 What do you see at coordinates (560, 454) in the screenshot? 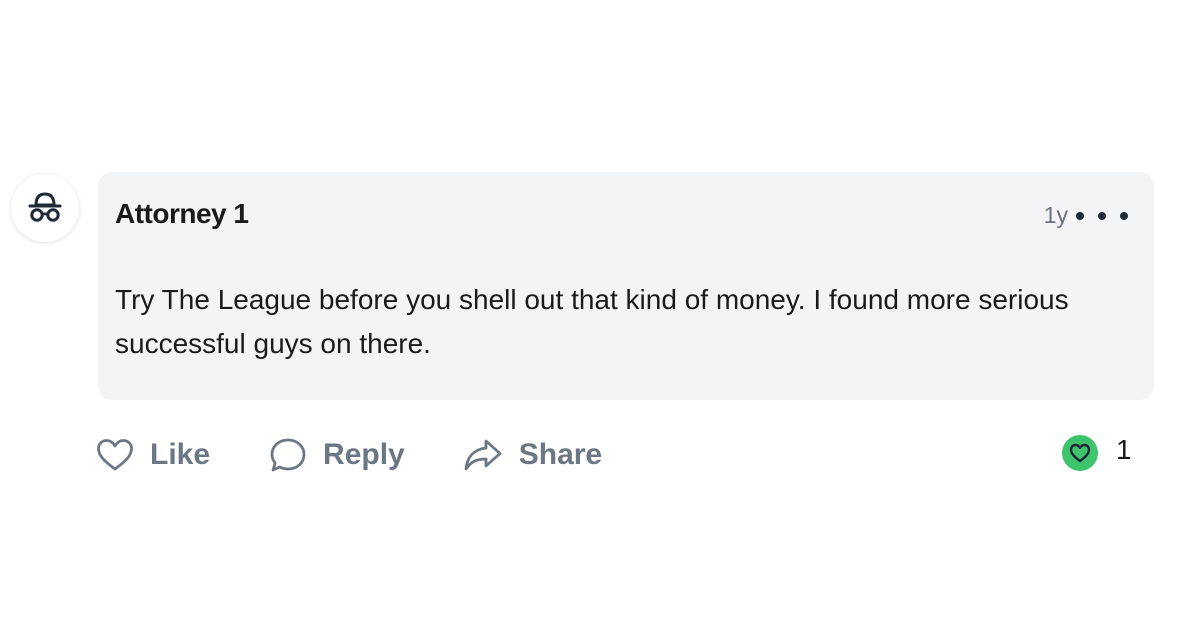
I see `share-label: Share` at bounding box center [560, 454].